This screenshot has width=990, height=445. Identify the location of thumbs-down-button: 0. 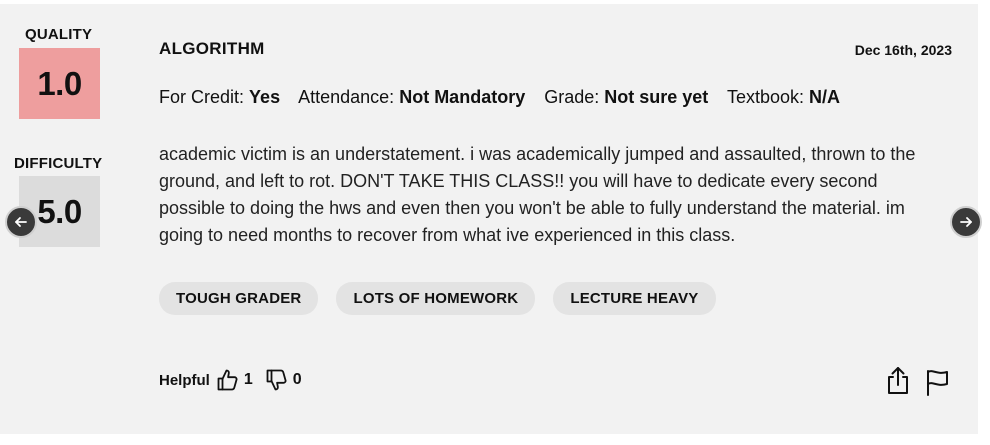
(283, 380).